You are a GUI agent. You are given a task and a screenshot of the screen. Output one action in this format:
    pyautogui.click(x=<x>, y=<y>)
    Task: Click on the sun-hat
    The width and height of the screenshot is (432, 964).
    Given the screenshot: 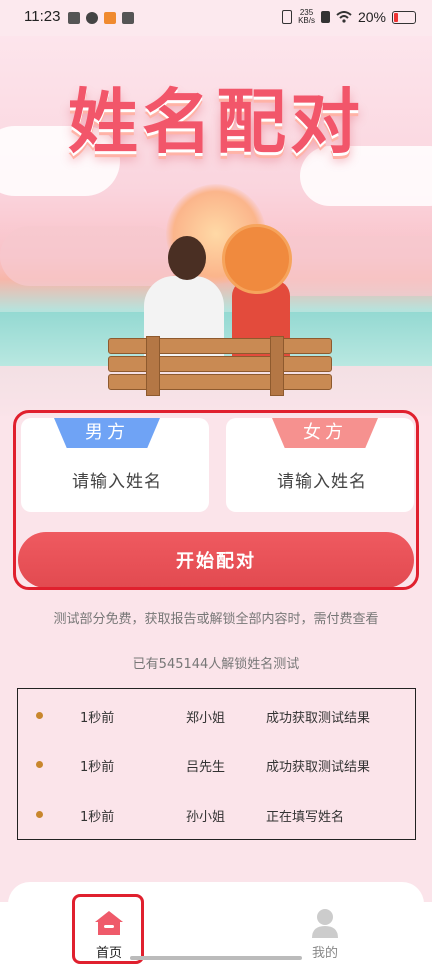 What is the action you would take?
    pyautogui.click(x=257, y=259)
    